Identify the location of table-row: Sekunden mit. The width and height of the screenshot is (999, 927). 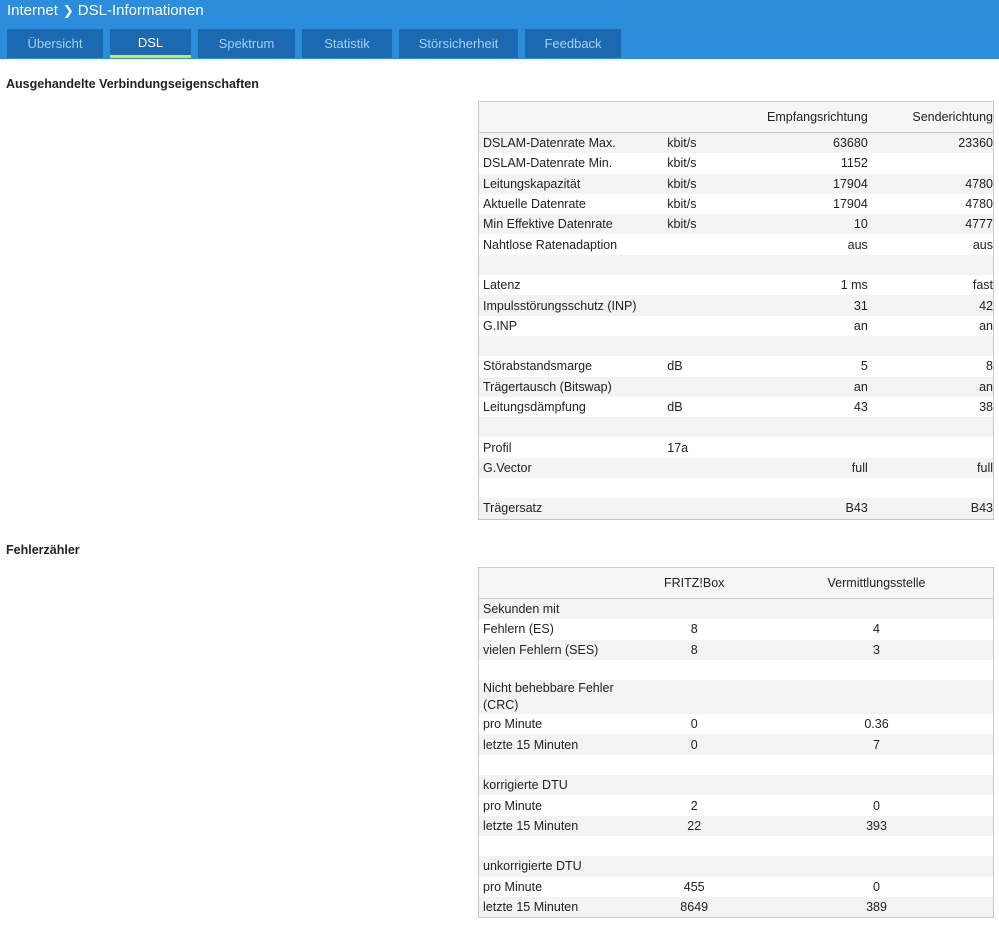
(736, 609).